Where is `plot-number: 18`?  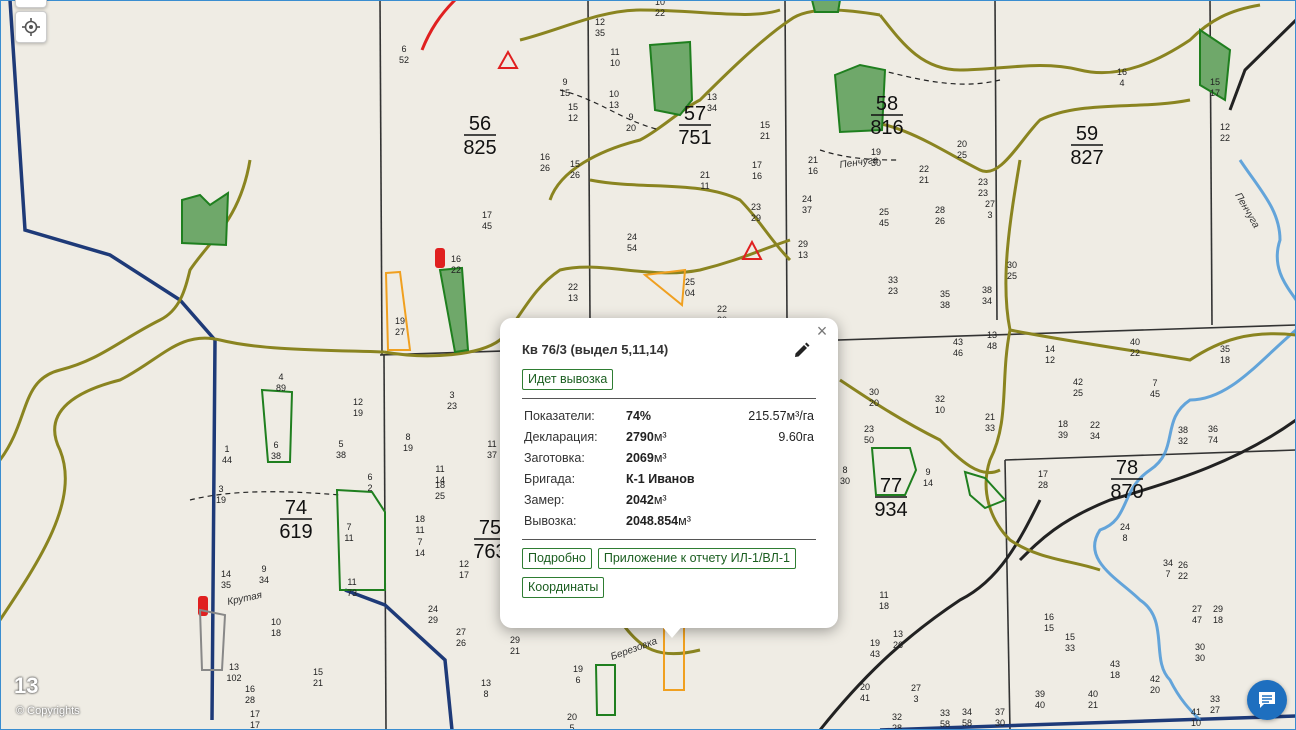
plot-number: 18 is located at coordinates (420, 519).